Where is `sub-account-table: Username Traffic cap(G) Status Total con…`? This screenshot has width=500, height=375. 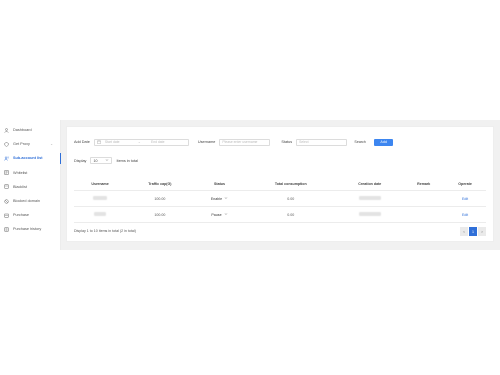
sub-account-table: Username Traffic cap(G) Status Total con… is located at coordinates (280, 200).